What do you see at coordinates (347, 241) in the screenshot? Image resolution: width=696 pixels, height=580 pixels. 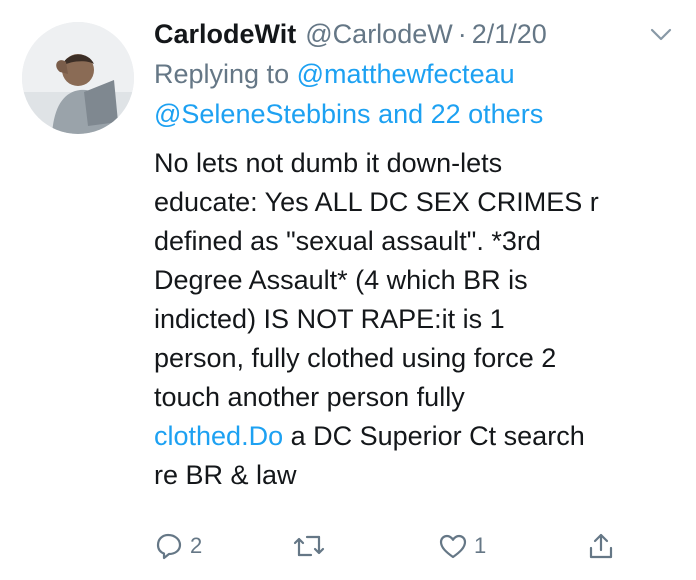 I see `tweet-text-line: defined as "sexual assault". *3rd` at bounding box center [347, 241].